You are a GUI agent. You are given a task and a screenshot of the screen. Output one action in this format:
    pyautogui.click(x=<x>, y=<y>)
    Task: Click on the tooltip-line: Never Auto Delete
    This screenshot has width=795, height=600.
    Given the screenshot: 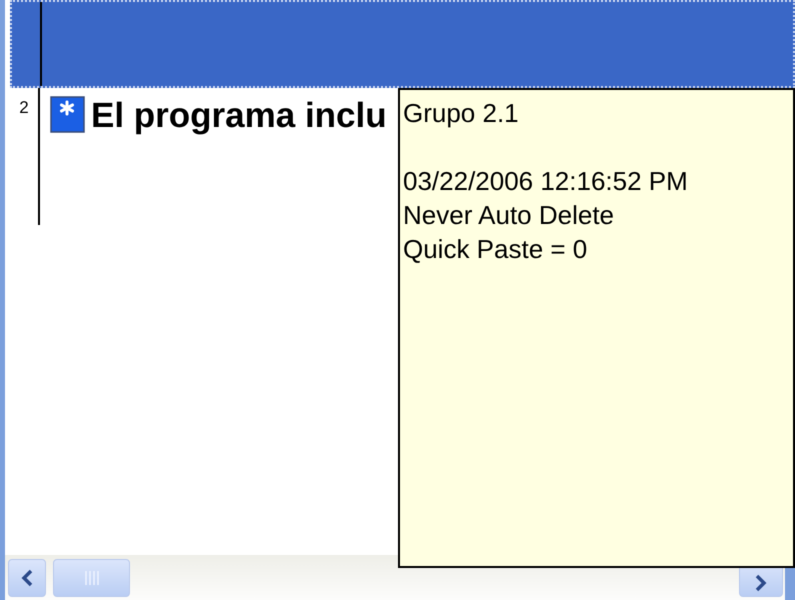 What is the action you would take?
    pyautogui.click(x=508, y=215)
    